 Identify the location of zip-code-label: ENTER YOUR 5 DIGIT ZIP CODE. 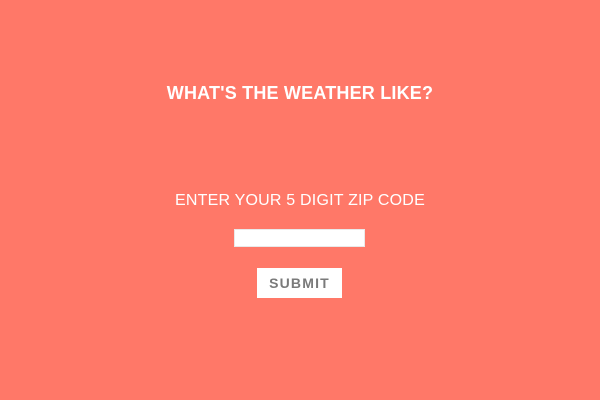
(300, 200).